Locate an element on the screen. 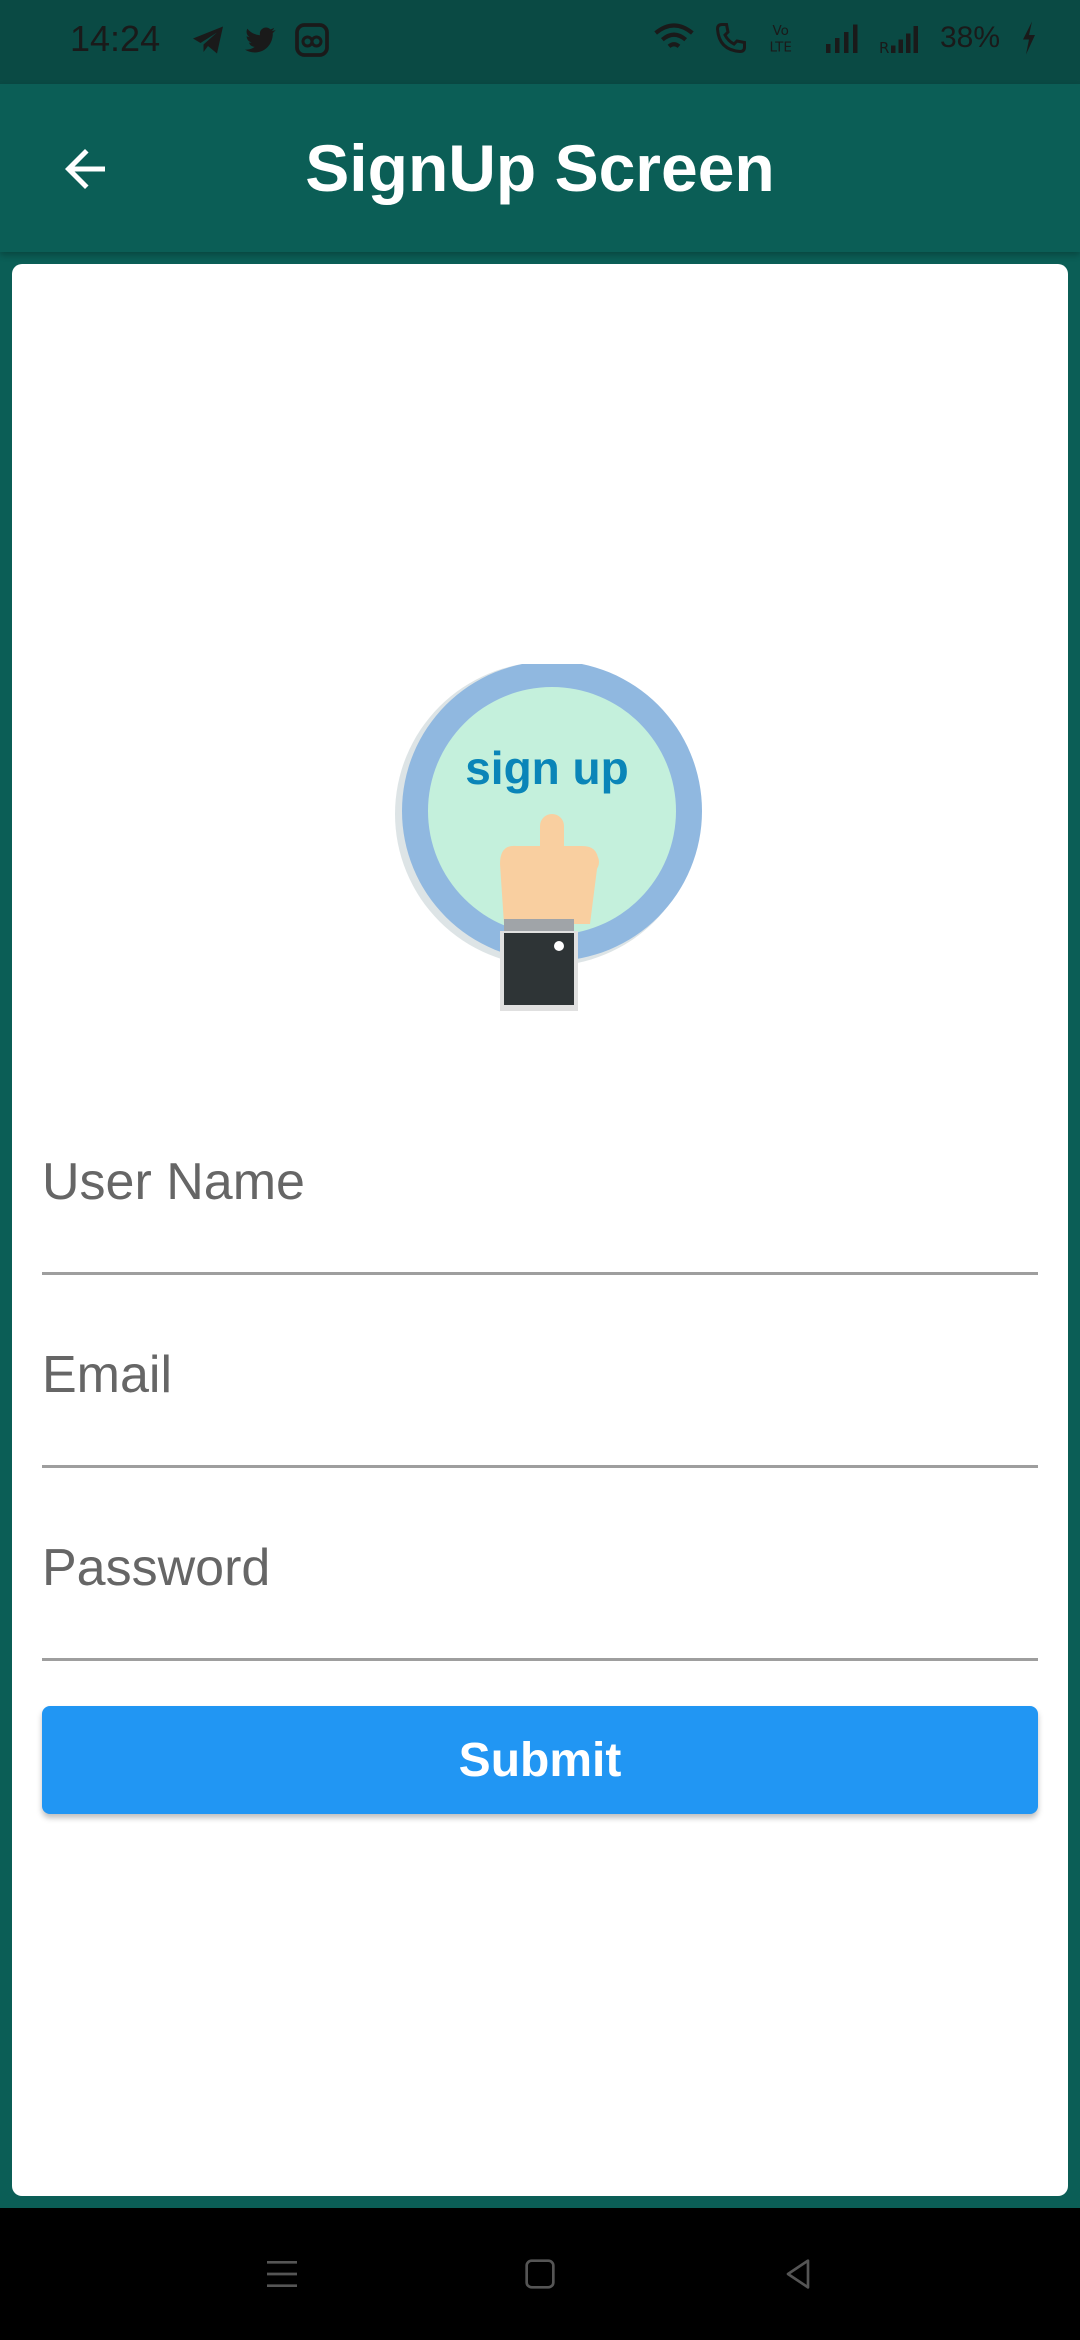 The width and height of the screenshot is (1080, 2340). username-input is located at coordinates (540, 1182).